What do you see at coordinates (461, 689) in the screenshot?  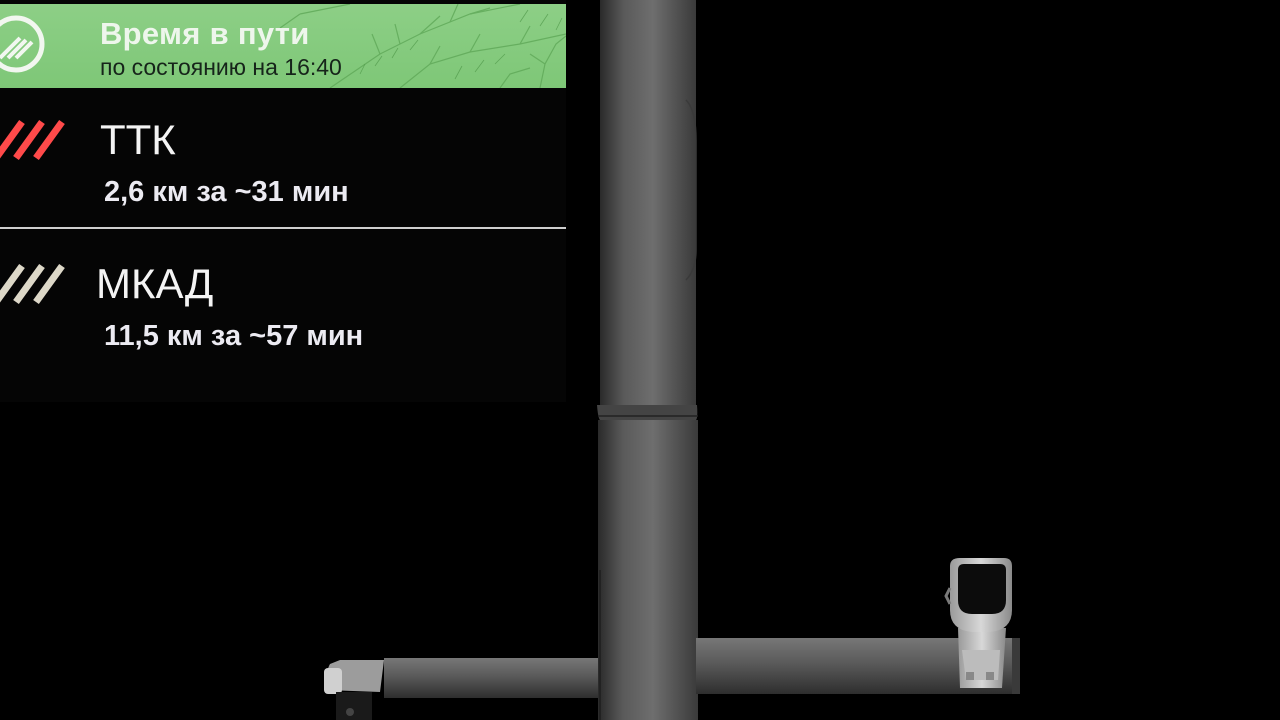 I see `left-arm` at bounding box center [461, 689].